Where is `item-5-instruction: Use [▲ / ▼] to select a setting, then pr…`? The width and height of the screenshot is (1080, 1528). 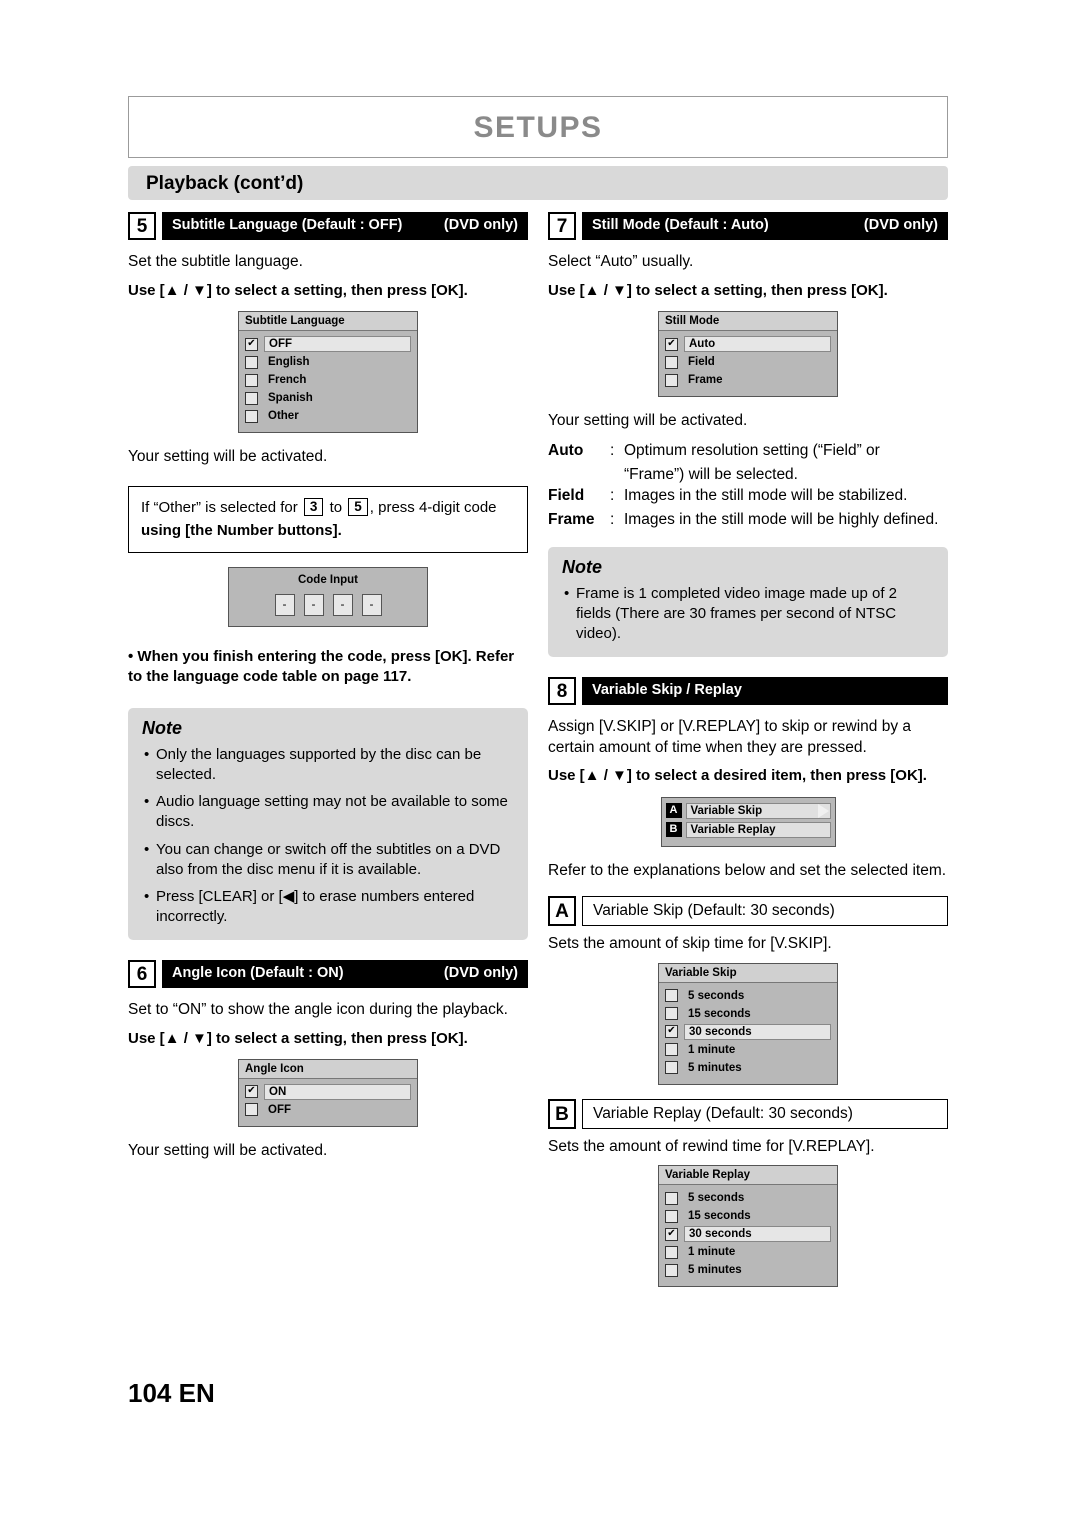 item-5-instruction: Use [▲ / ▼] to select a setting, then pr… is located at coordinates (298, 290).